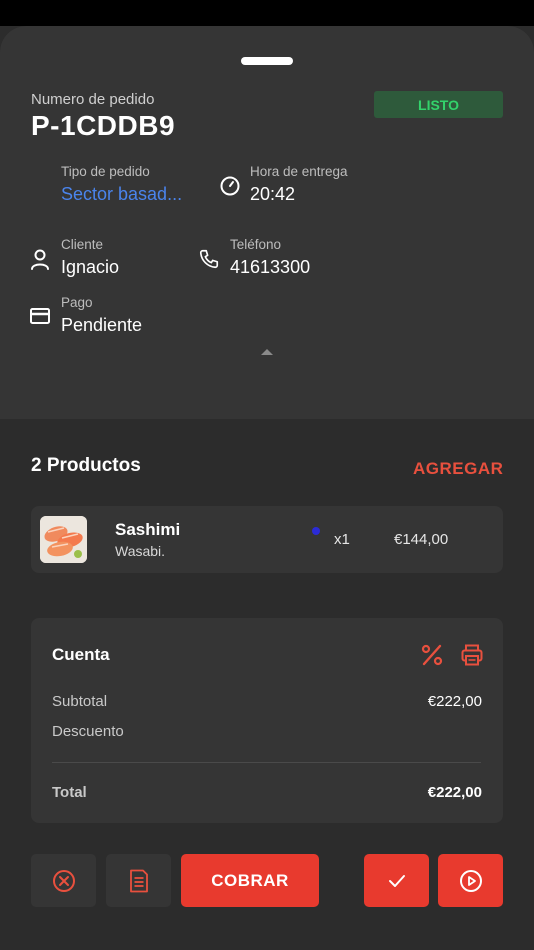 Image resolution: width=534 pixels, height=950 pixels. Describe the element at coordinates (266, 762) in the screenshot. I see `account-divider` at that location.